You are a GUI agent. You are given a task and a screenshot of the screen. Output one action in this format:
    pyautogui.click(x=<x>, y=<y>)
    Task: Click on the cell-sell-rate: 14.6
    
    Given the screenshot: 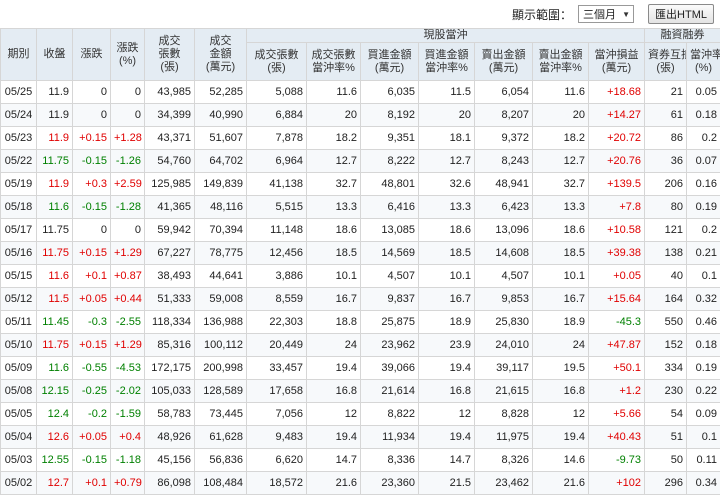 What is the action you would take?
    pyautogui.click(x=561, y=460)
    